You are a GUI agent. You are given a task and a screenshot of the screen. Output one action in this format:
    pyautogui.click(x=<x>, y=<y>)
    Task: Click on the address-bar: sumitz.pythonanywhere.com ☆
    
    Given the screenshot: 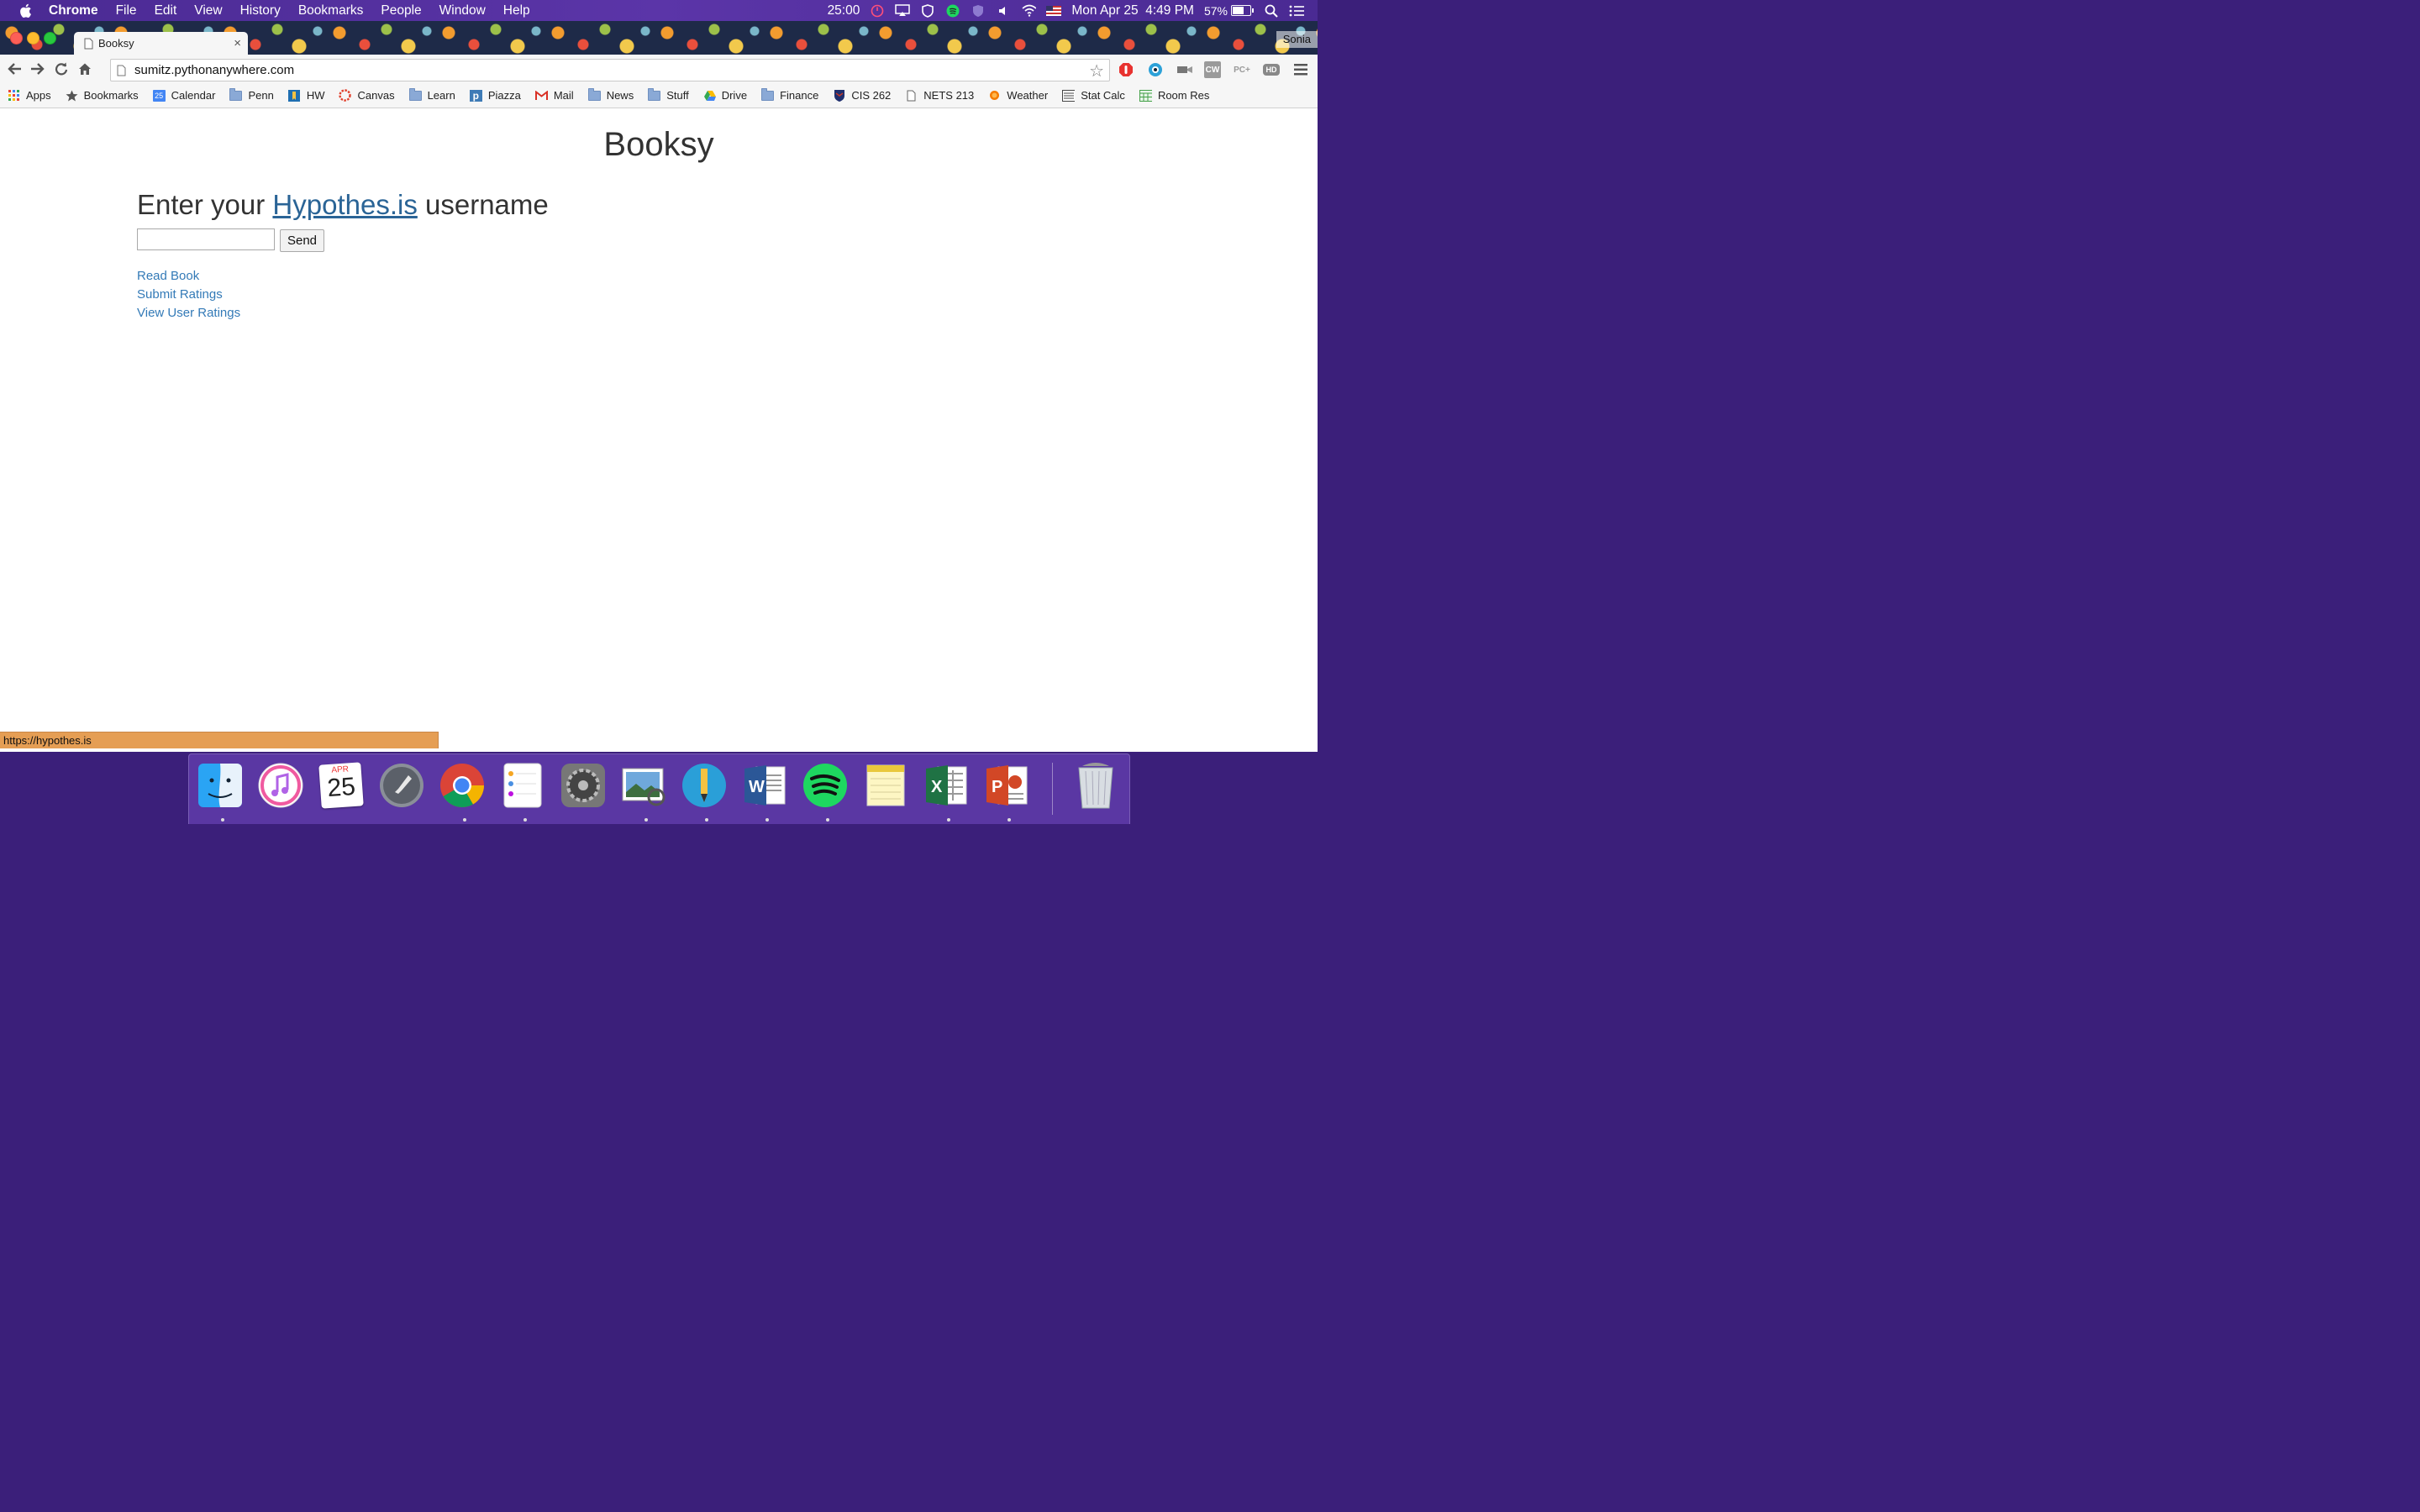 What is the action you would take?
    pyautogui.click(x=610, y=70)
    